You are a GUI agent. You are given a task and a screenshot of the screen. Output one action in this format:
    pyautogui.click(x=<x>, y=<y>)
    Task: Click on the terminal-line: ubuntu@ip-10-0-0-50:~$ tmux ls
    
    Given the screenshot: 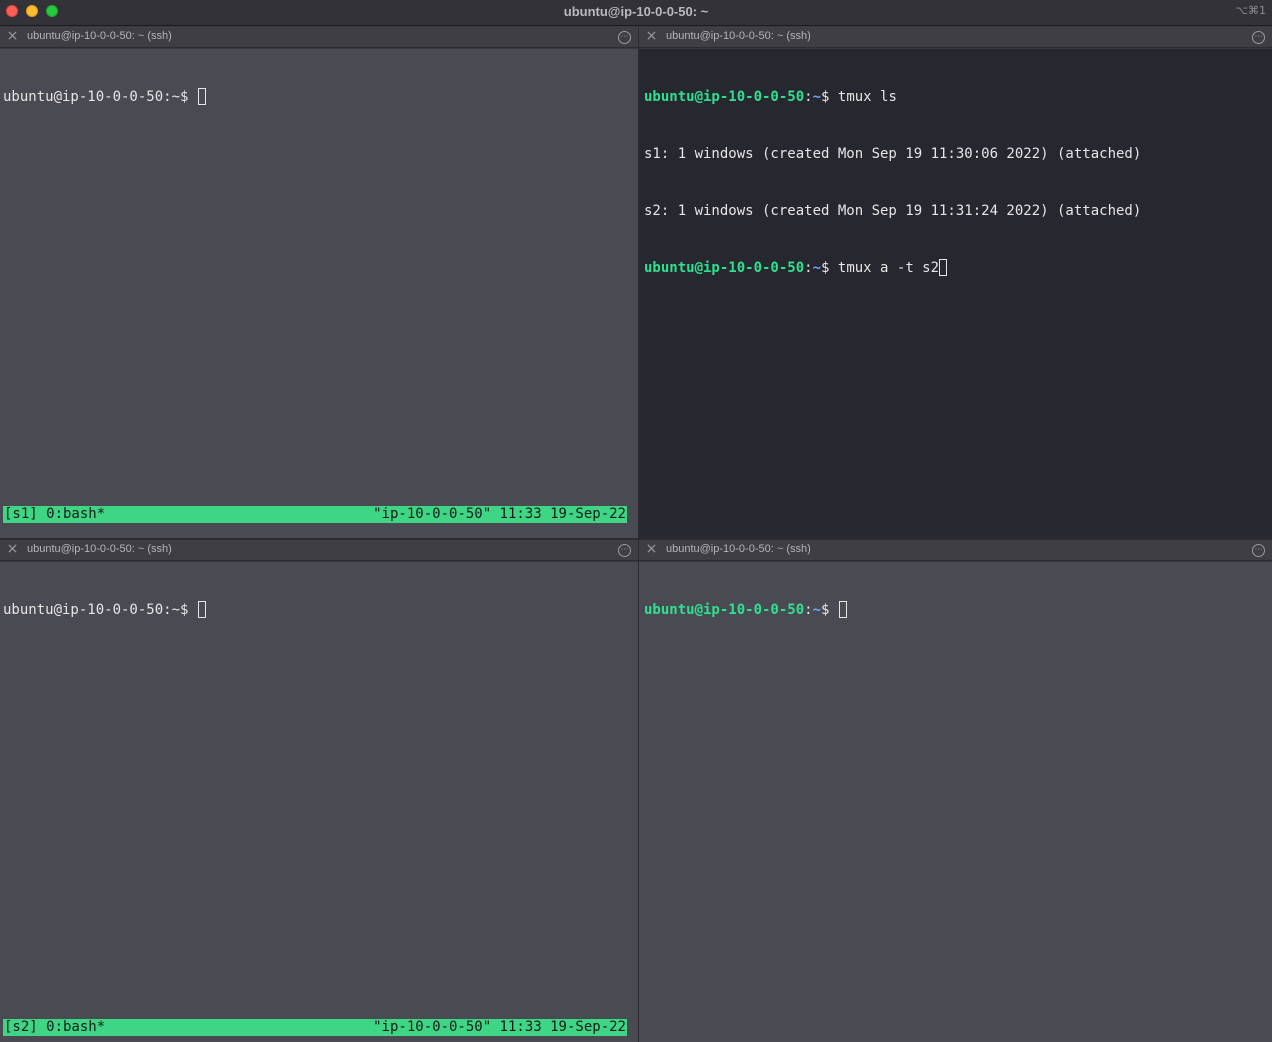 What is the action you would take?
    pyautogui.click(x=958, y=97)
    